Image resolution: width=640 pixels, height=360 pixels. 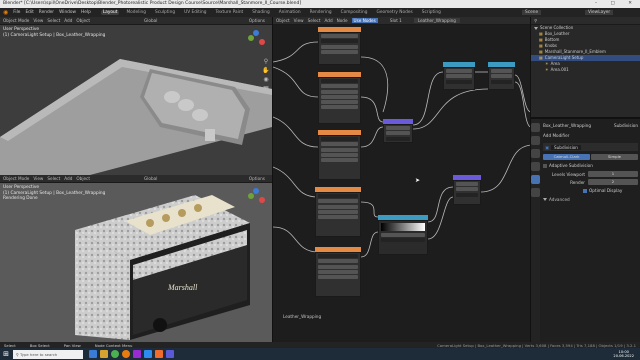 I want to click on adaptive-checkbox, so click(x=545, y=165).